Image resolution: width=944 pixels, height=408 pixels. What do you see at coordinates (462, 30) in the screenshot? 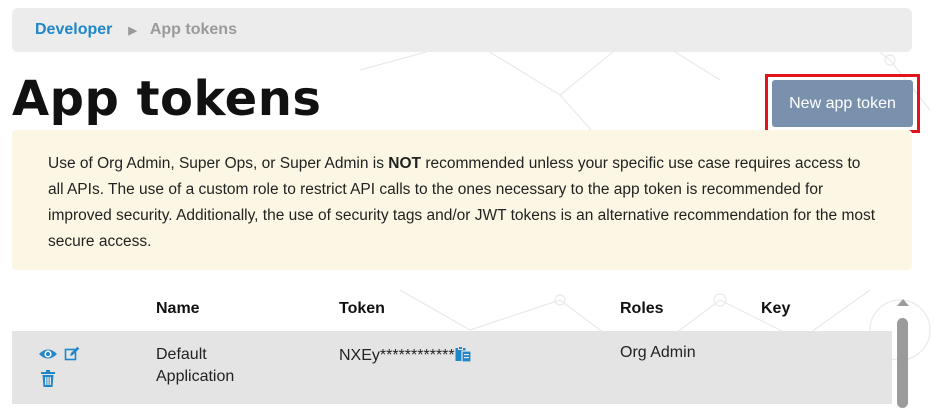
I see `breadcrumb: Developer ▶ App tokens` at bounding box center [462, 30].